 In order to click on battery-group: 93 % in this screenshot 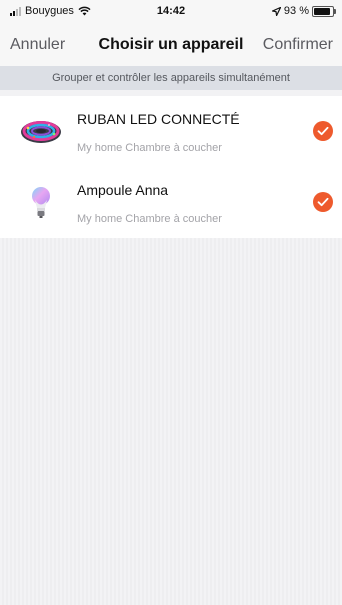, I will do `click(303, 11)`.